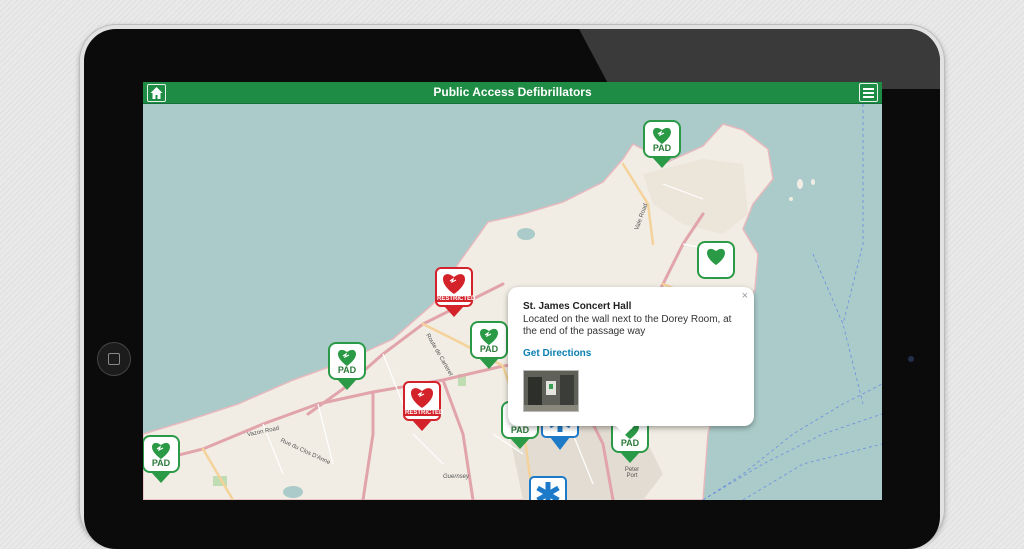 The width and height of the screenshot is (1024, 549). I want to click on pad-marker, so click(716, 266).